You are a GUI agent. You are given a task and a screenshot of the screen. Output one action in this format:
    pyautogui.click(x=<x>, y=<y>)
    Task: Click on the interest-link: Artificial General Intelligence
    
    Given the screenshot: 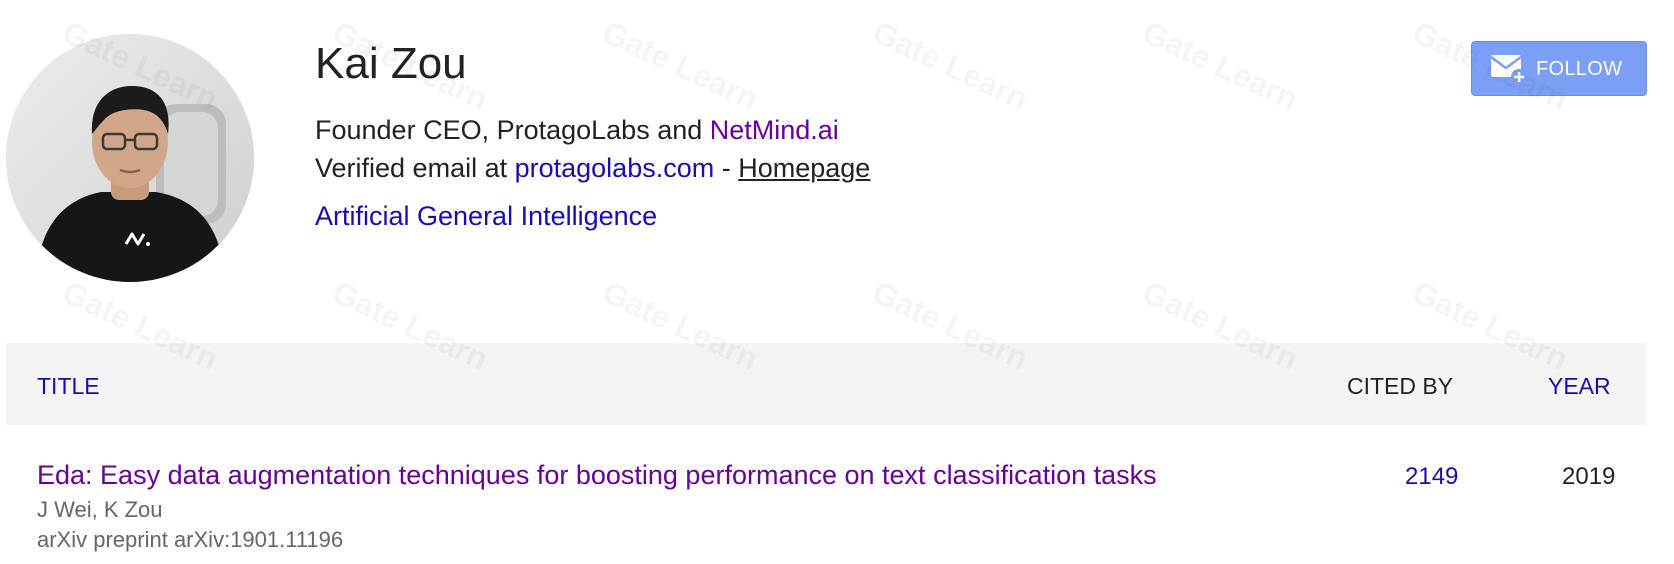 What is the action you would take?
    pyautogui.click(x=486, y=216)
    